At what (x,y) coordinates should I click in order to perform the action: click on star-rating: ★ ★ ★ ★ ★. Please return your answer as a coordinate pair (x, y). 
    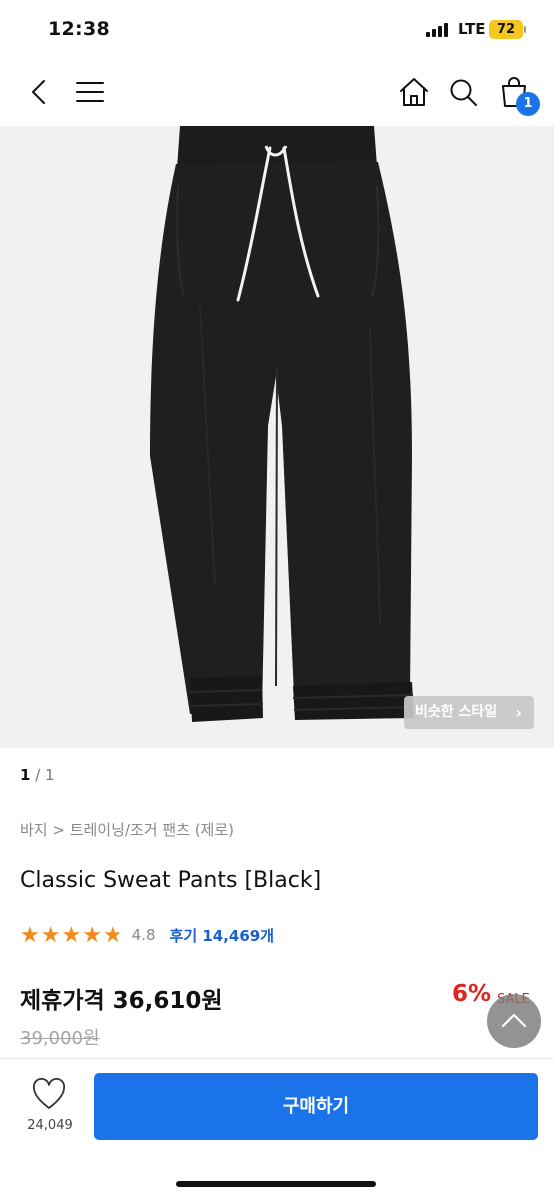
    Looking at the image, I should click on (71, 935).